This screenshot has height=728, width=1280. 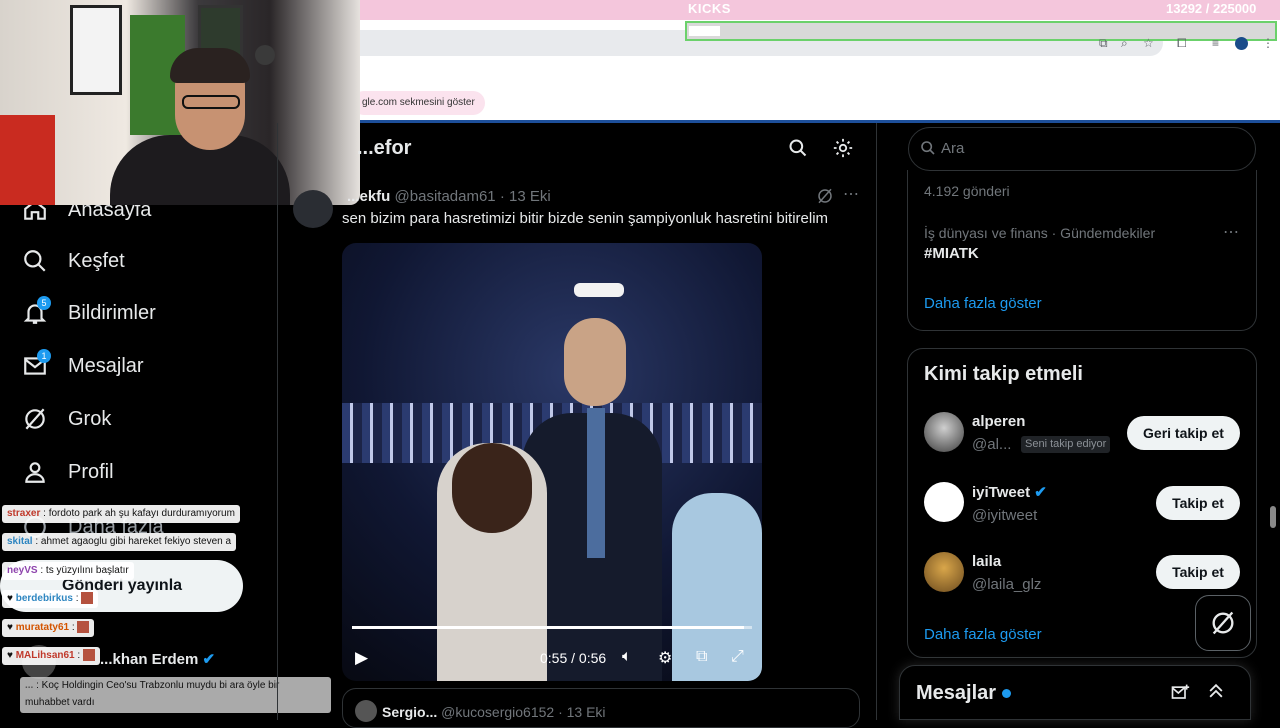 I want to click on quoted-tweet-header: Sergio... @kucosergio6152 · 13 Eki, so click(x=494, y=712).